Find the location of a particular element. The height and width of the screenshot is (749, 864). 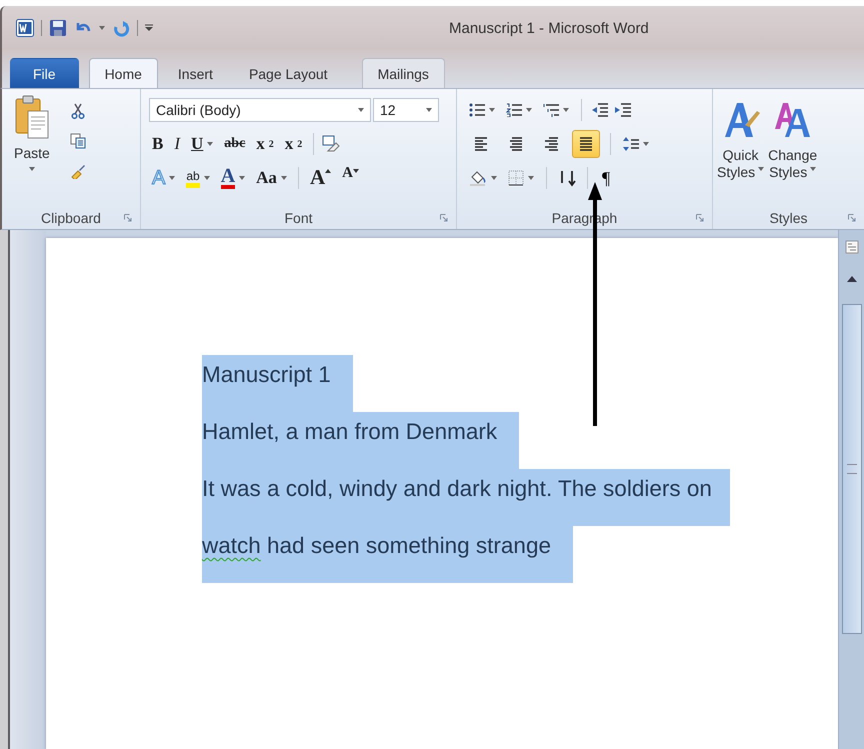

font-effect-button: Aa is located at coordinates (271, 178).